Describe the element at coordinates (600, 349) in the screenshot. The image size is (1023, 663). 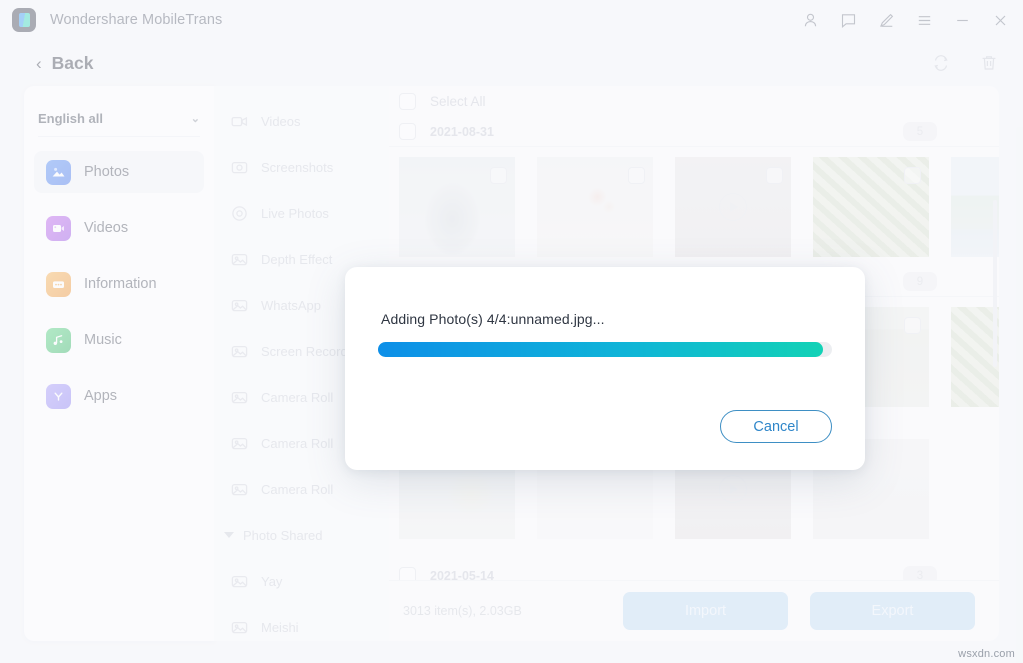
I see `progress-bar-fill` at that location.